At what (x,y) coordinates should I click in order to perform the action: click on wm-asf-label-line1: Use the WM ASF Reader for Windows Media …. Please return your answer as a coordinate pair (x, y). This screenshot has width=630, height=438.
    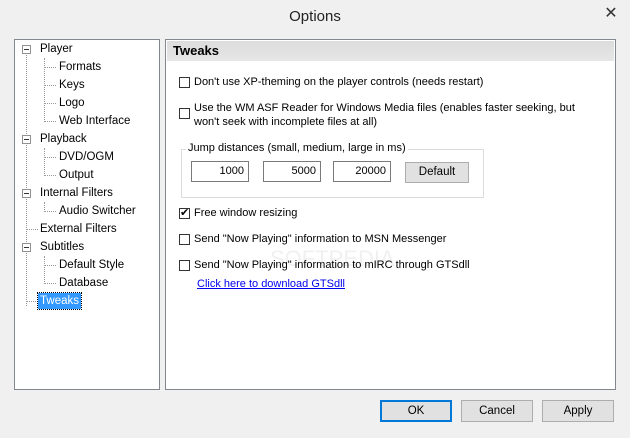
    Looking at the image, I should click on (384, 108).